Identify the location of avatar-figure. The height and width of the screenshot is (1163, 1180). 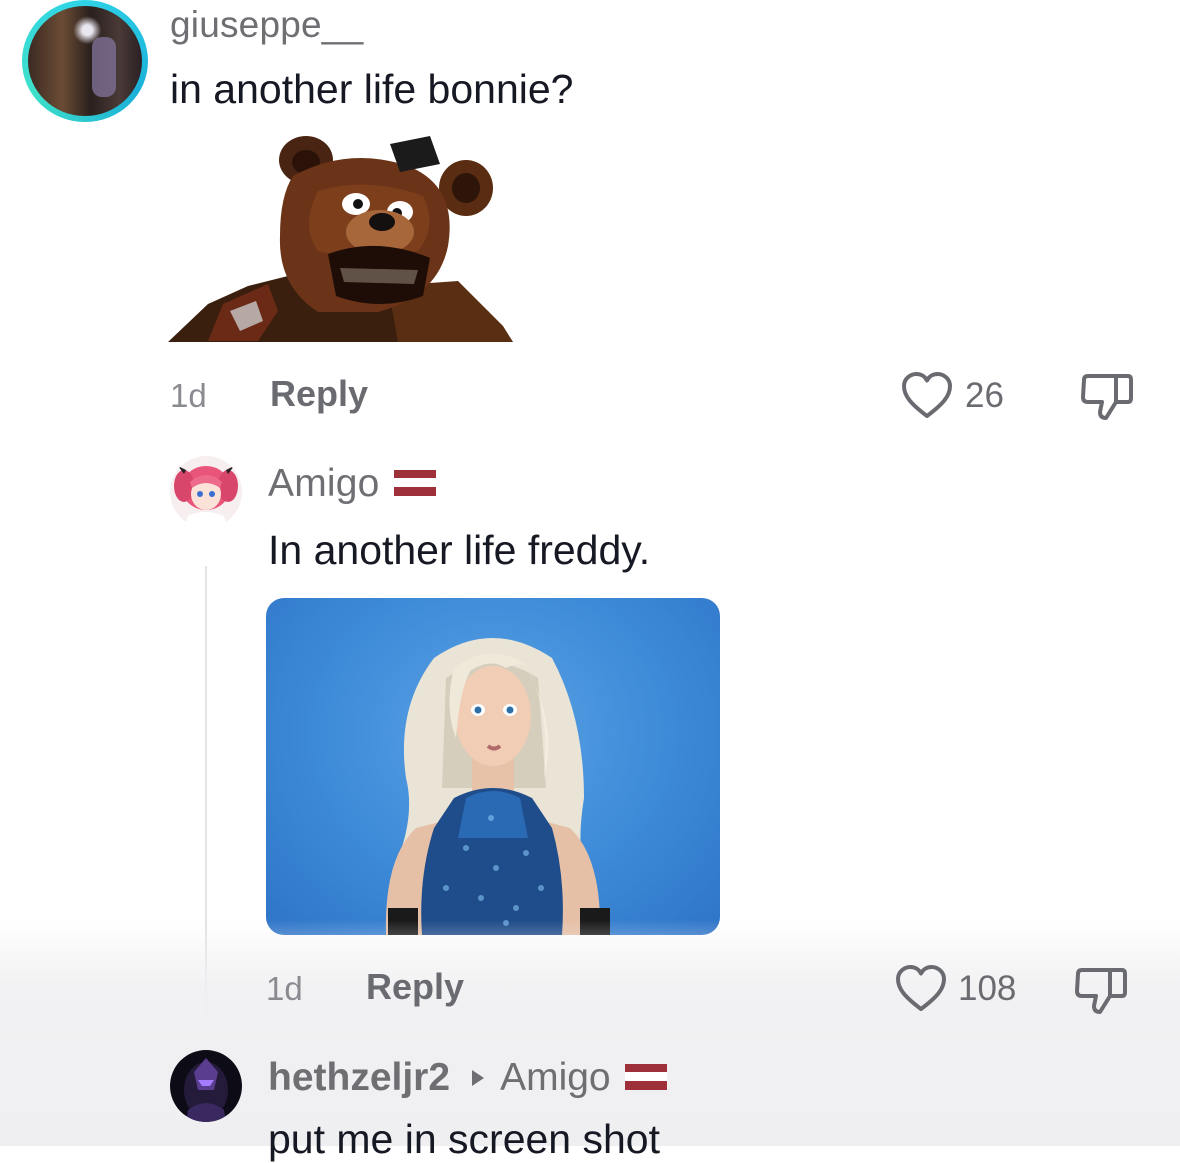
(103, 66).